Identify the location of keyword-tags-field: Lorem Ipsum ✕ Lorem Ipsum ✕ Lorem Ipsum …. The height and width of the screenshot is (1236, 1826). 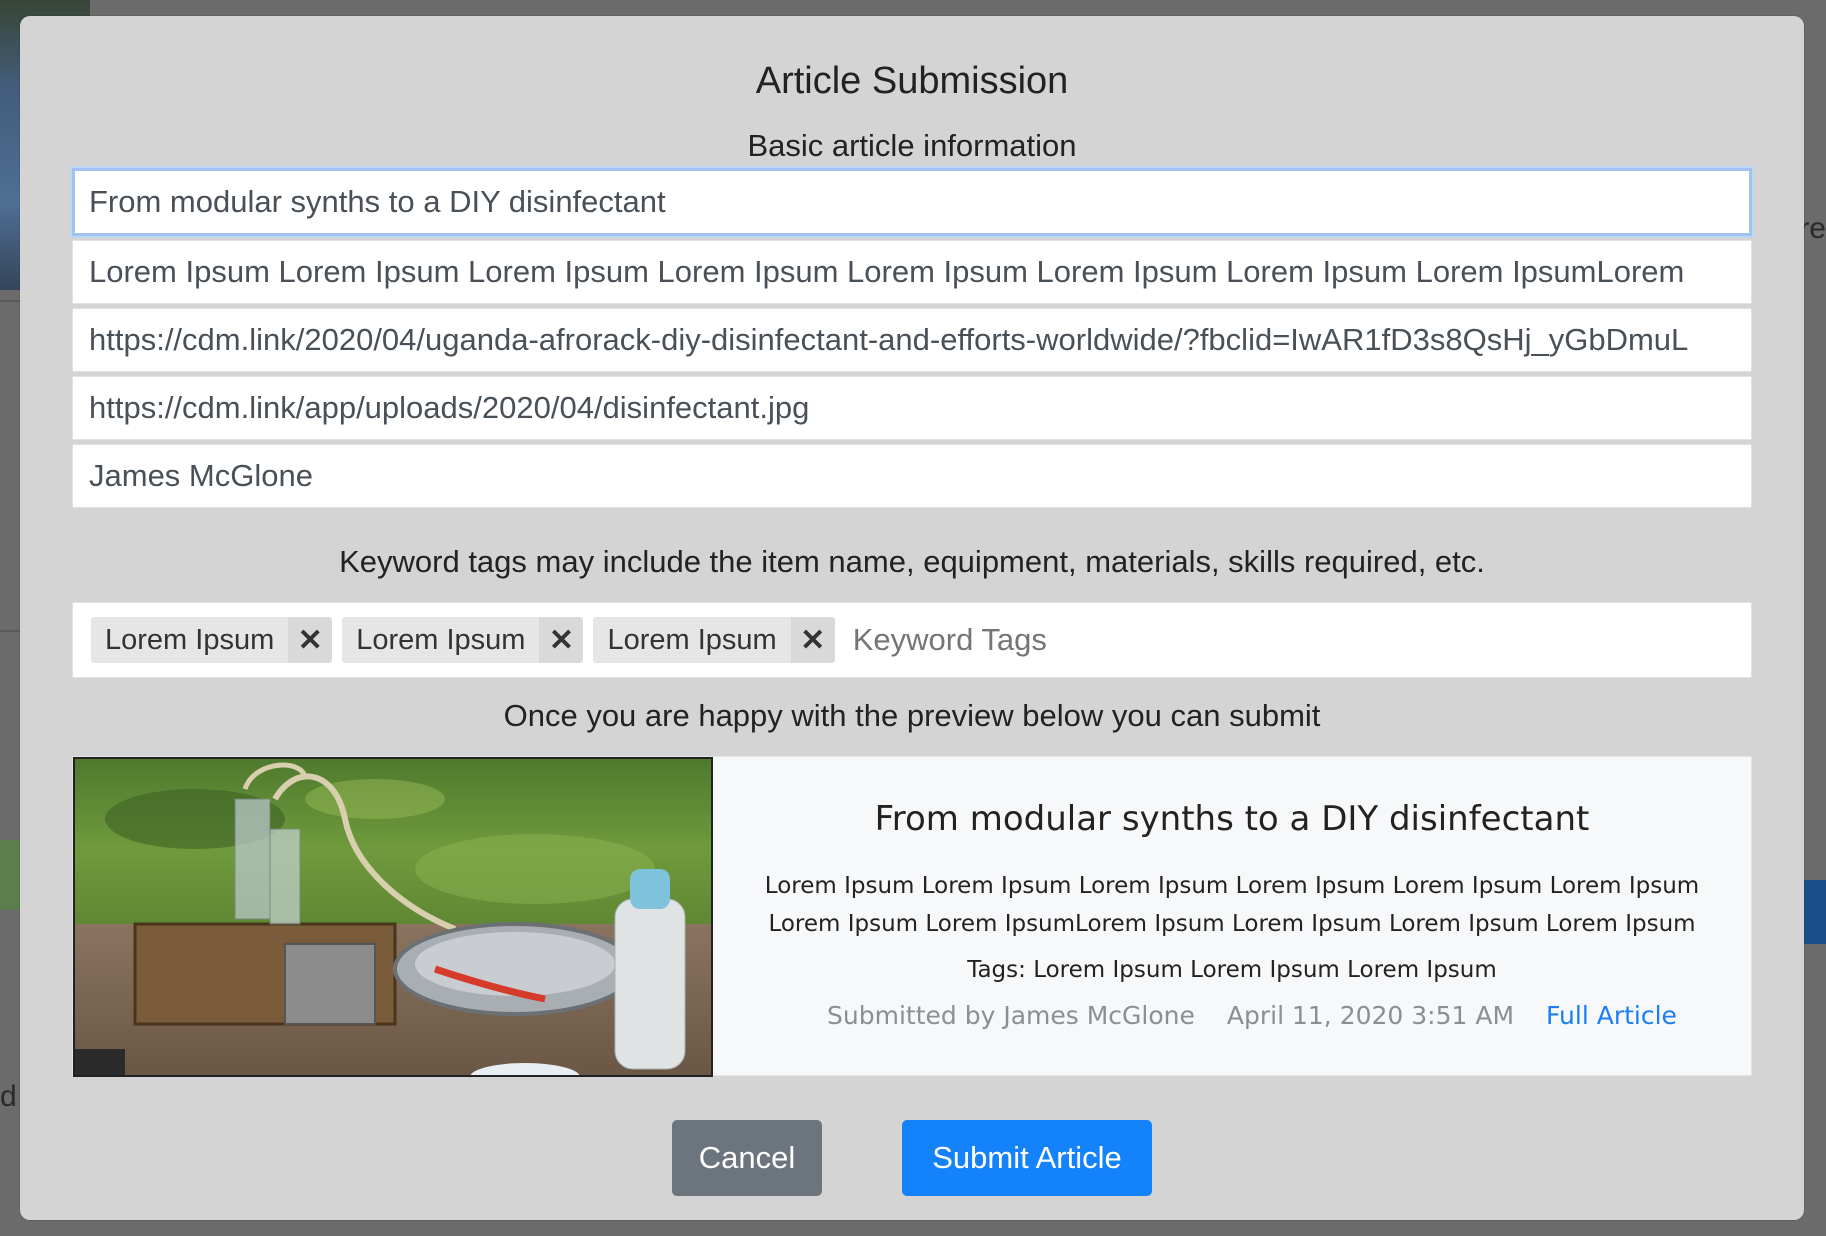
(912, 640).